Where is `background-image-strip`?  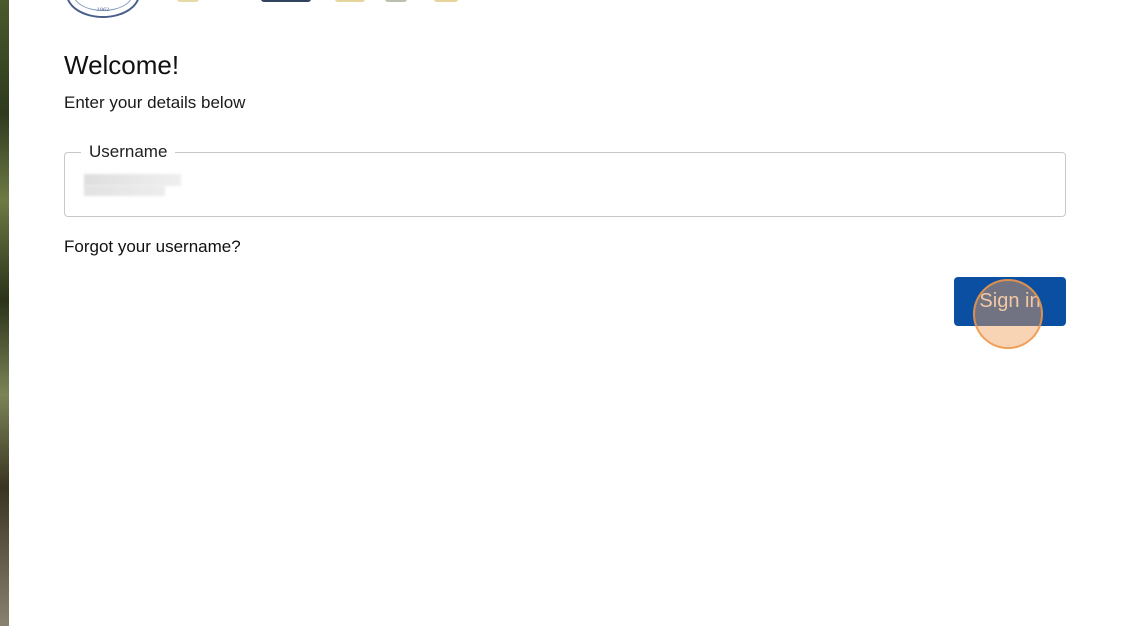 background-image-strip is located at coordinates (4, 313).